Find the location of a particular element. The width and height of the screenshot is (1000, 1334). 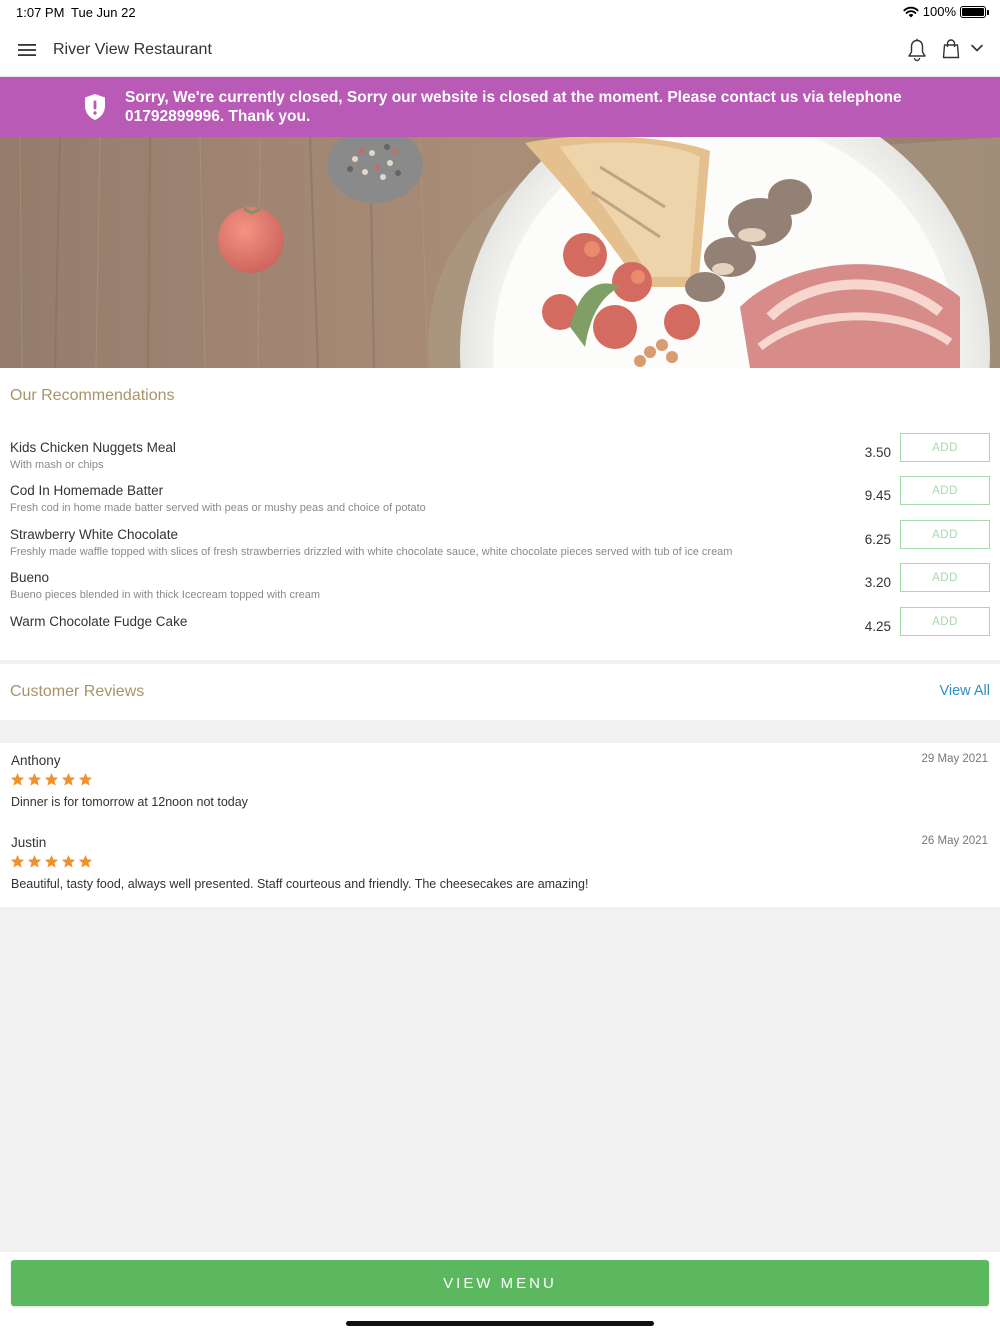

view-menu-button: VIEW MENU is located at coordinates (500, 1283).